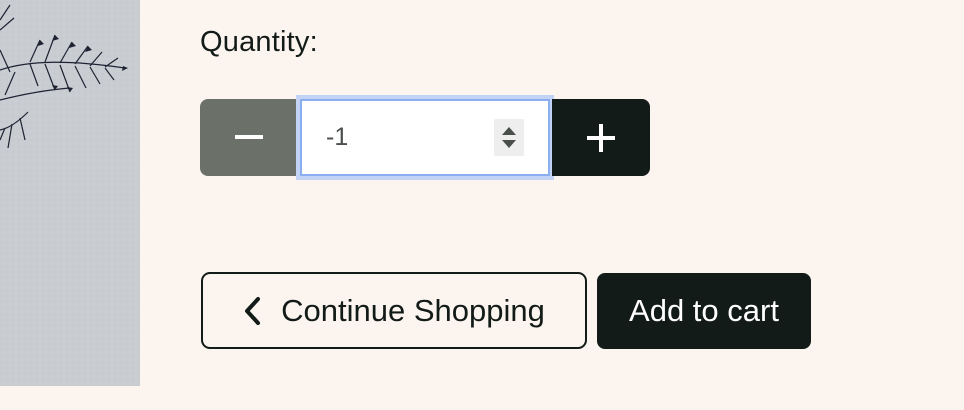 The width and height of the screenshot is (964, 410). I want to click on product-image, so click(70, 193).